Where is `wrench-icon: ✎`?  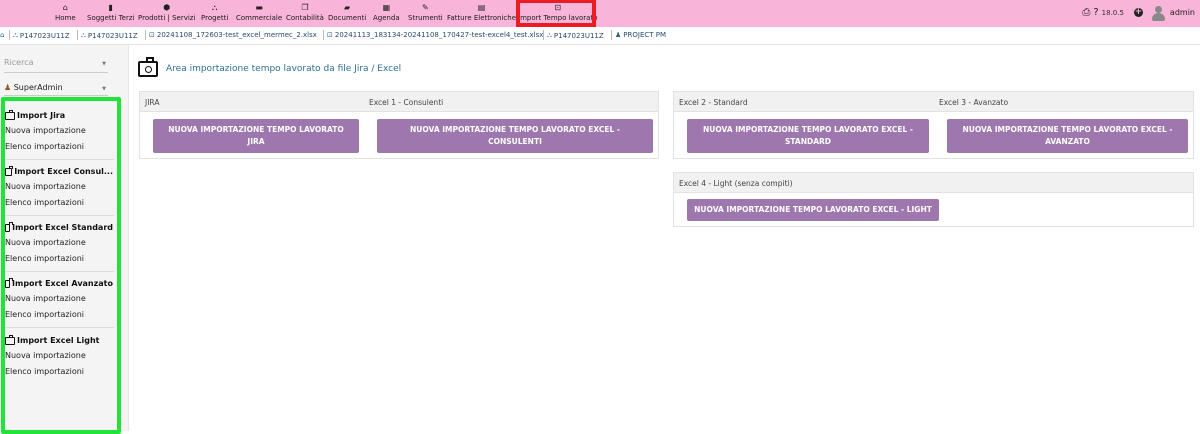 wrench-icon: ✎ is located at coordinates (425, 7).